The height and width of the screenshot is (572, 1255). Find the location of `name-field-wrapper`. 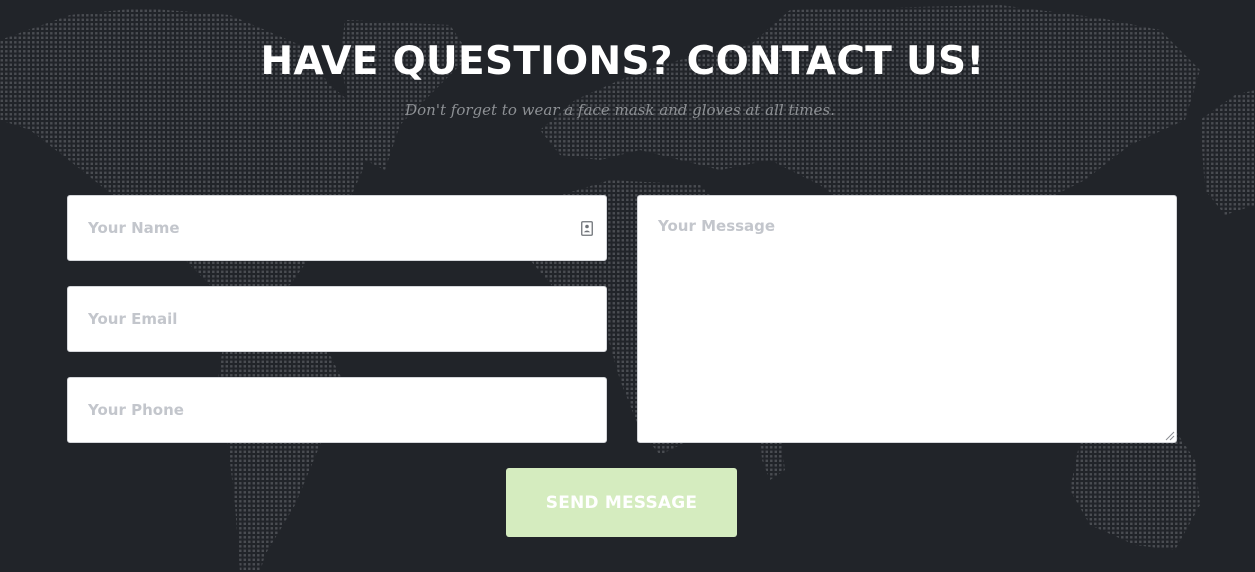

name-field-wrapper is located at coordinates (337, 228).